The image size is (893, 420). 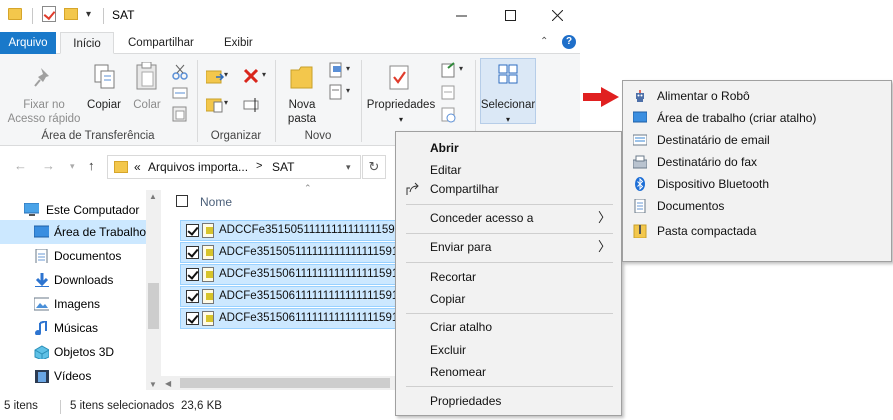 What do you see at coordinates (757, 231) in the screenshot?
I see `send-to-item-zip: Pasta compactada` at bounding box center [757, 231].